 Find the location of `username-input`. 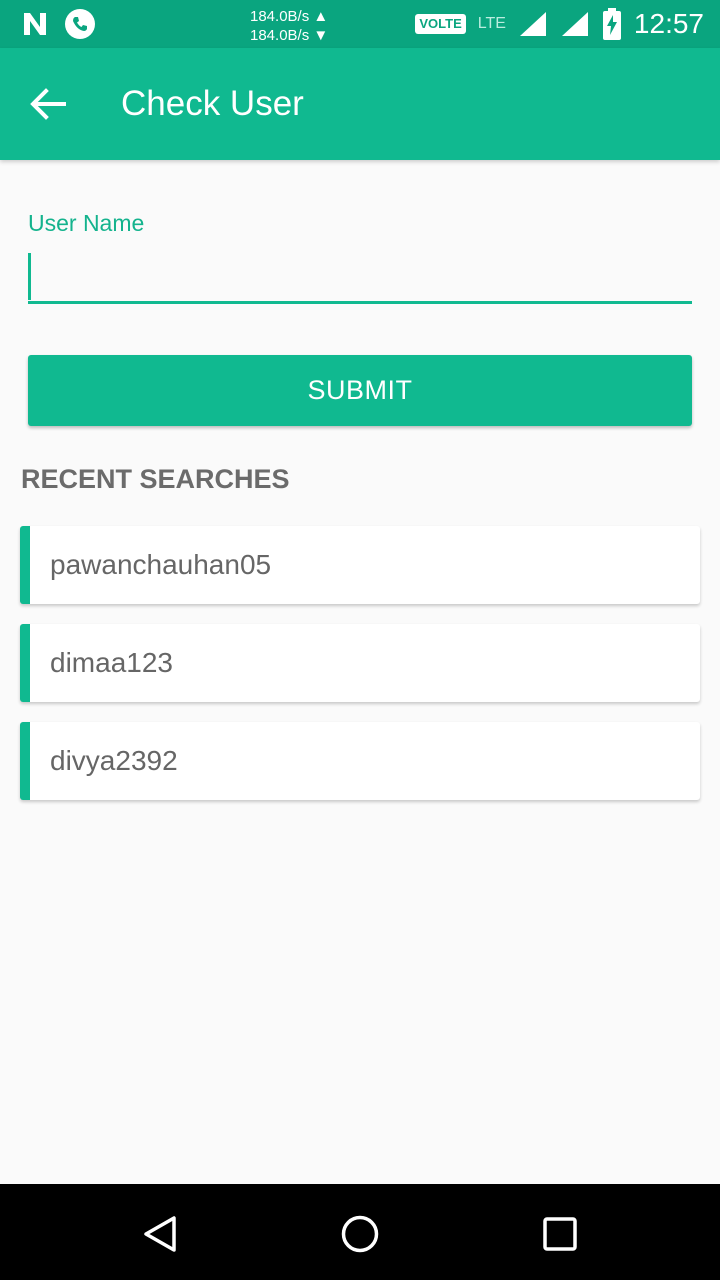

username-input is located at coordinates (360, 278).